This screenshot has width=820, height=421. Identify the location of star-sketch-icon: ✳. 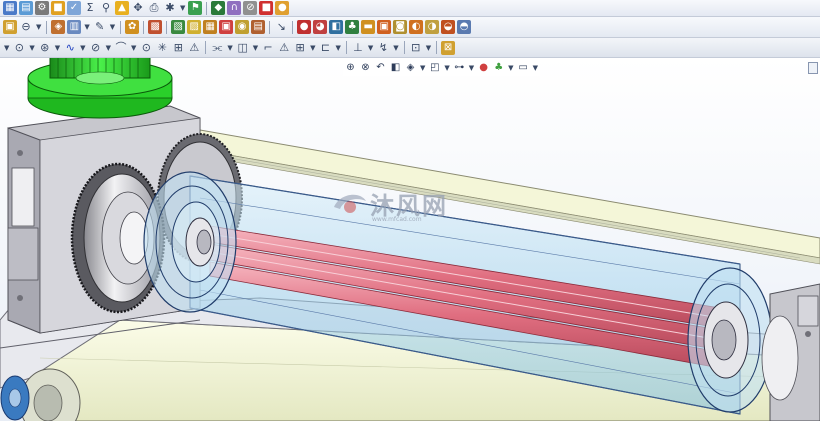
(162, 48).